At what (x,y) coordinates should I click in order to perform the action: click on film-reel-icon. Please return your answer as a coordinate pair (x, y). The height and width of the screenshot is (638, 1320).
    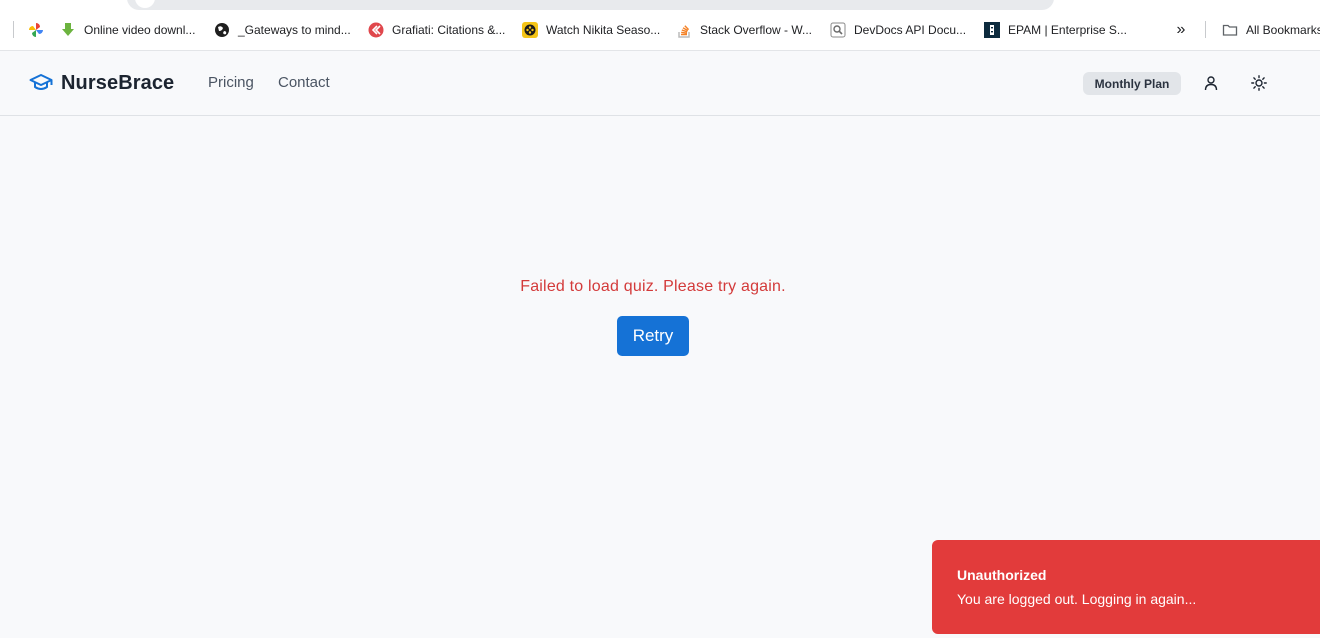
    Looking at the image, I should click on (530, 30).